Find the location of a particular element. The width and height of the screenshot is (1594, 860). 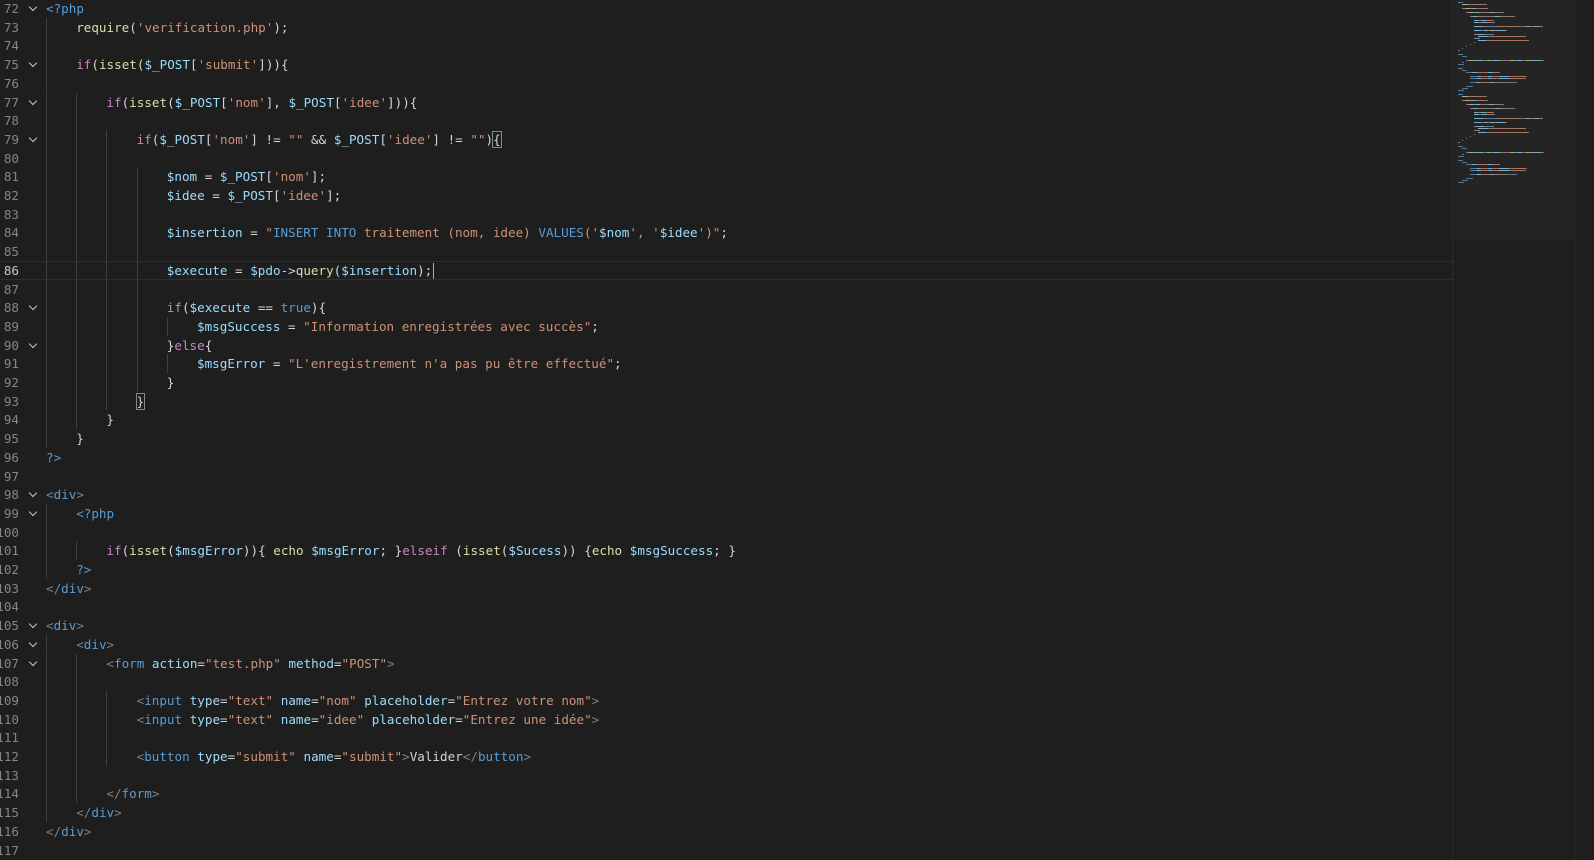

code-line: 102 ?> is located at coordinates (737, 569).